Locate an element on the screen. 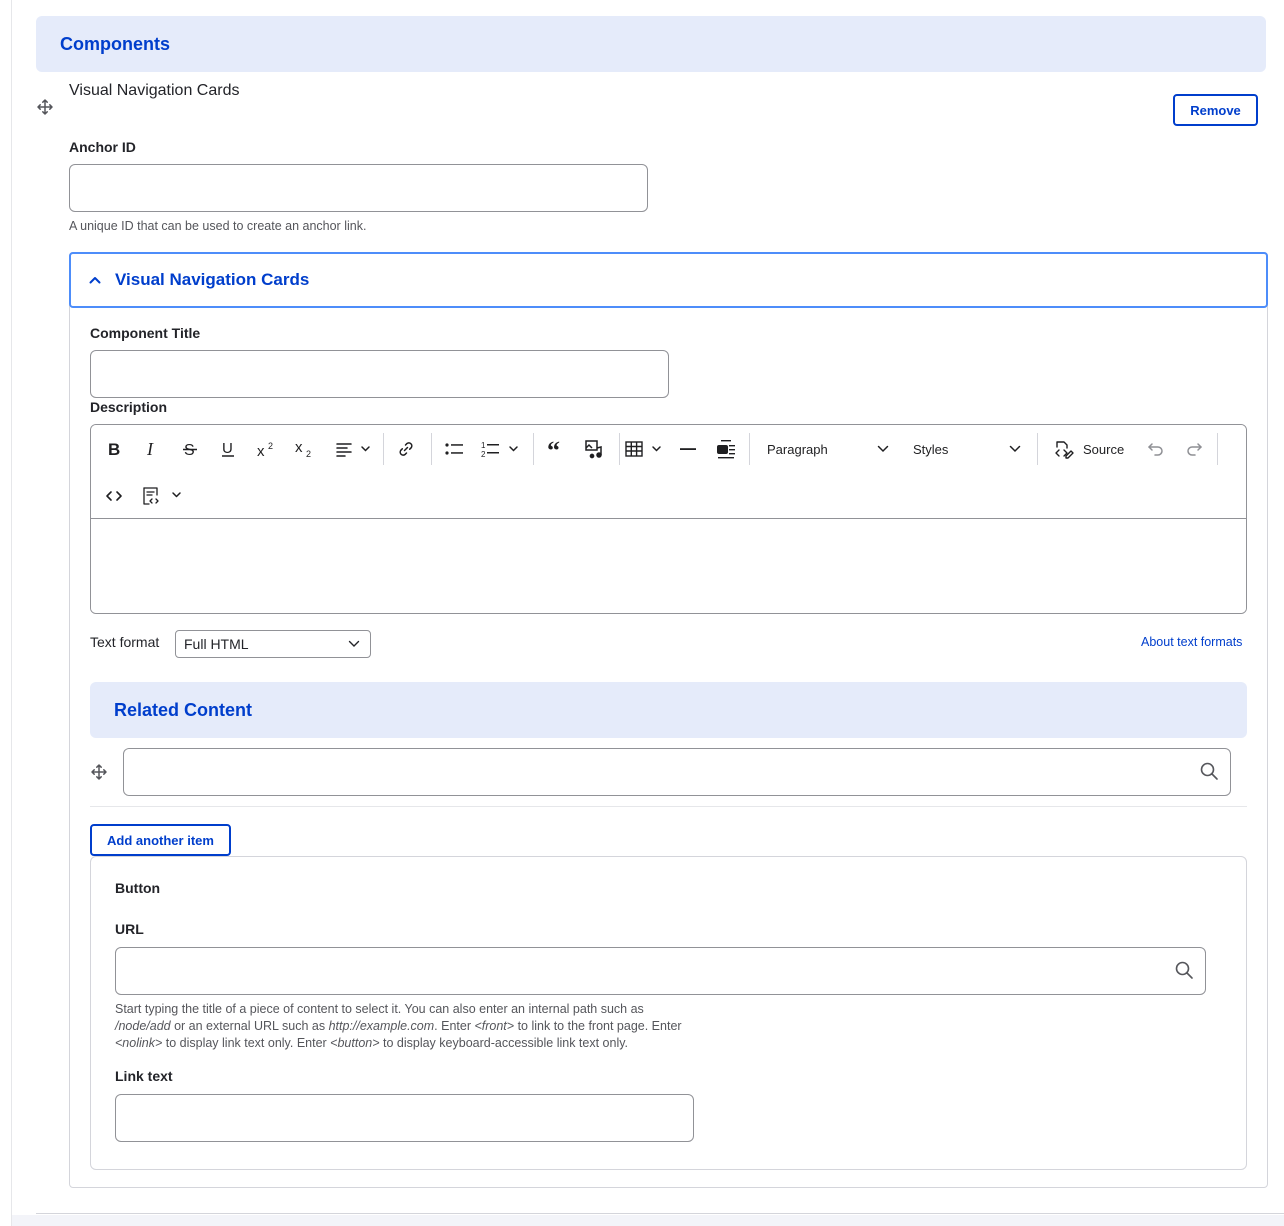 This screenshot has width=1284, height=1226. horizontal-line-icon is located at coordinates (688, 449).